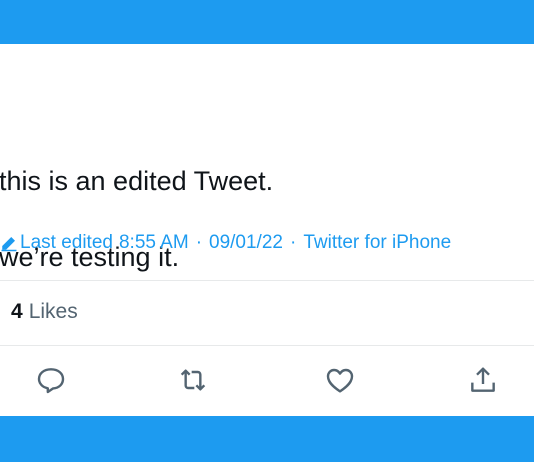 The image size is (534, 462). What do you see at coordinates (154, 243) in the screenshot?
I see `tweet-time: 8:55 AM` at bounding box center [154, 243].